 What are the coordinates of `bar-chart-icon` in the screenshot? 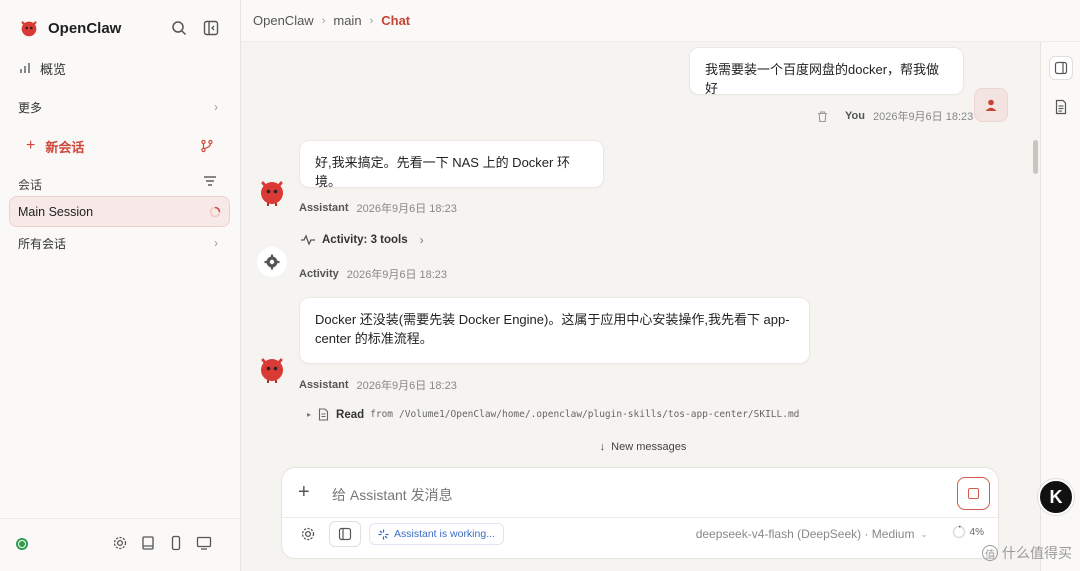 It's located at (25, 68).